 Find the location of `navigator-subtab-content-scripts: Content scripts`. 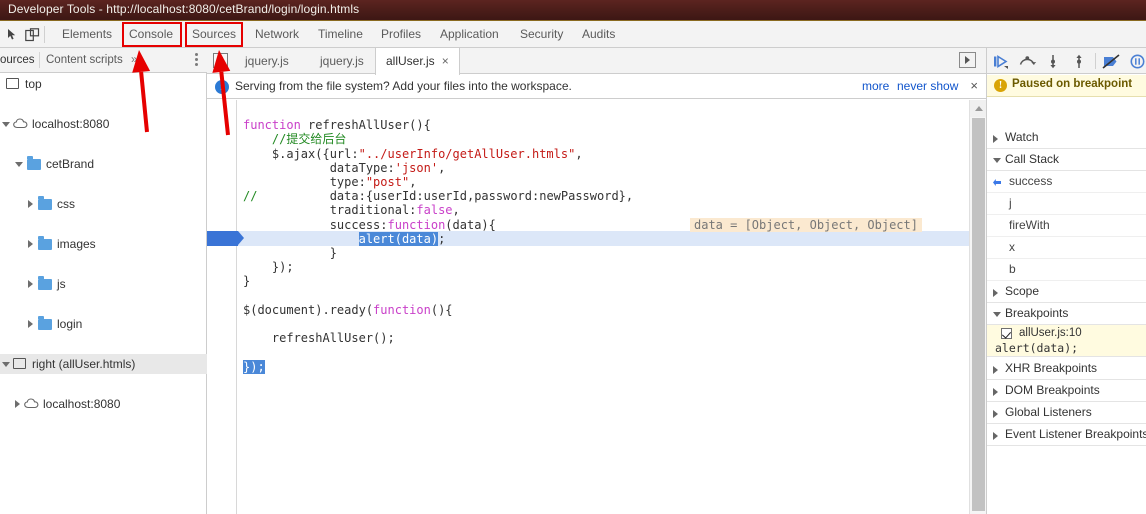

navigator-subtab-content-scripts: Content scripts is located at coordinates (84, 60).